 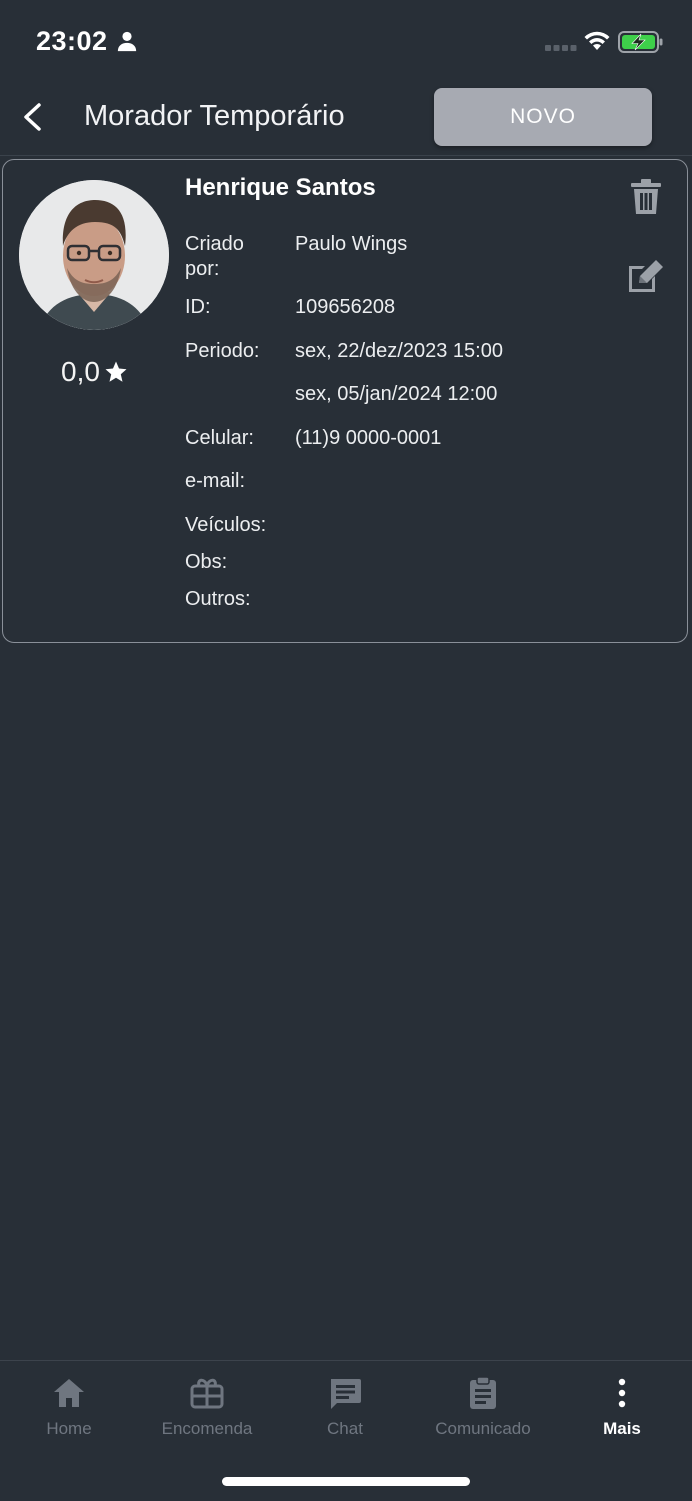 What do you see at coordinates (206, 562) in the screenshot?
I see `notes-label: Obs:` at bounding box center [206, 562].